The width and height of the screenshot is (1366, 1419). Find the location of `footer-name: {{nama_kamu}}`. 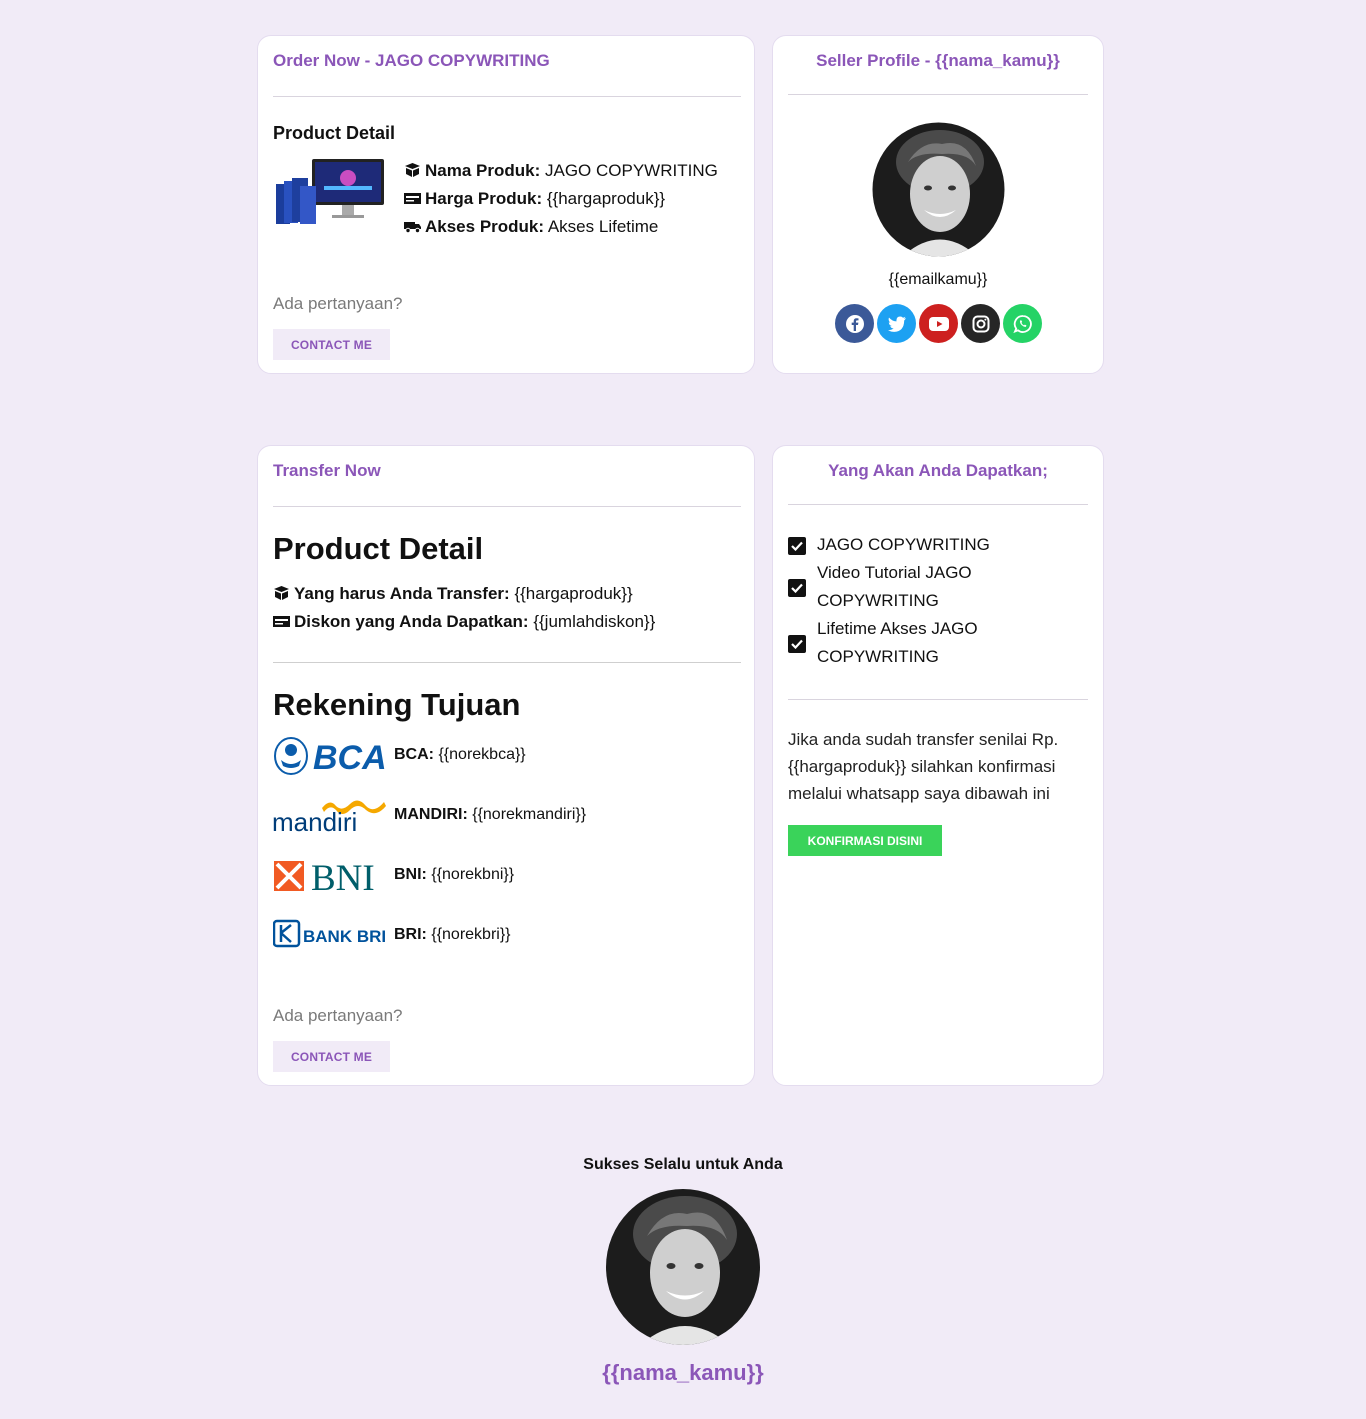

footer-name: {{nama_kamu}} is located at coordinates (683, 1372).